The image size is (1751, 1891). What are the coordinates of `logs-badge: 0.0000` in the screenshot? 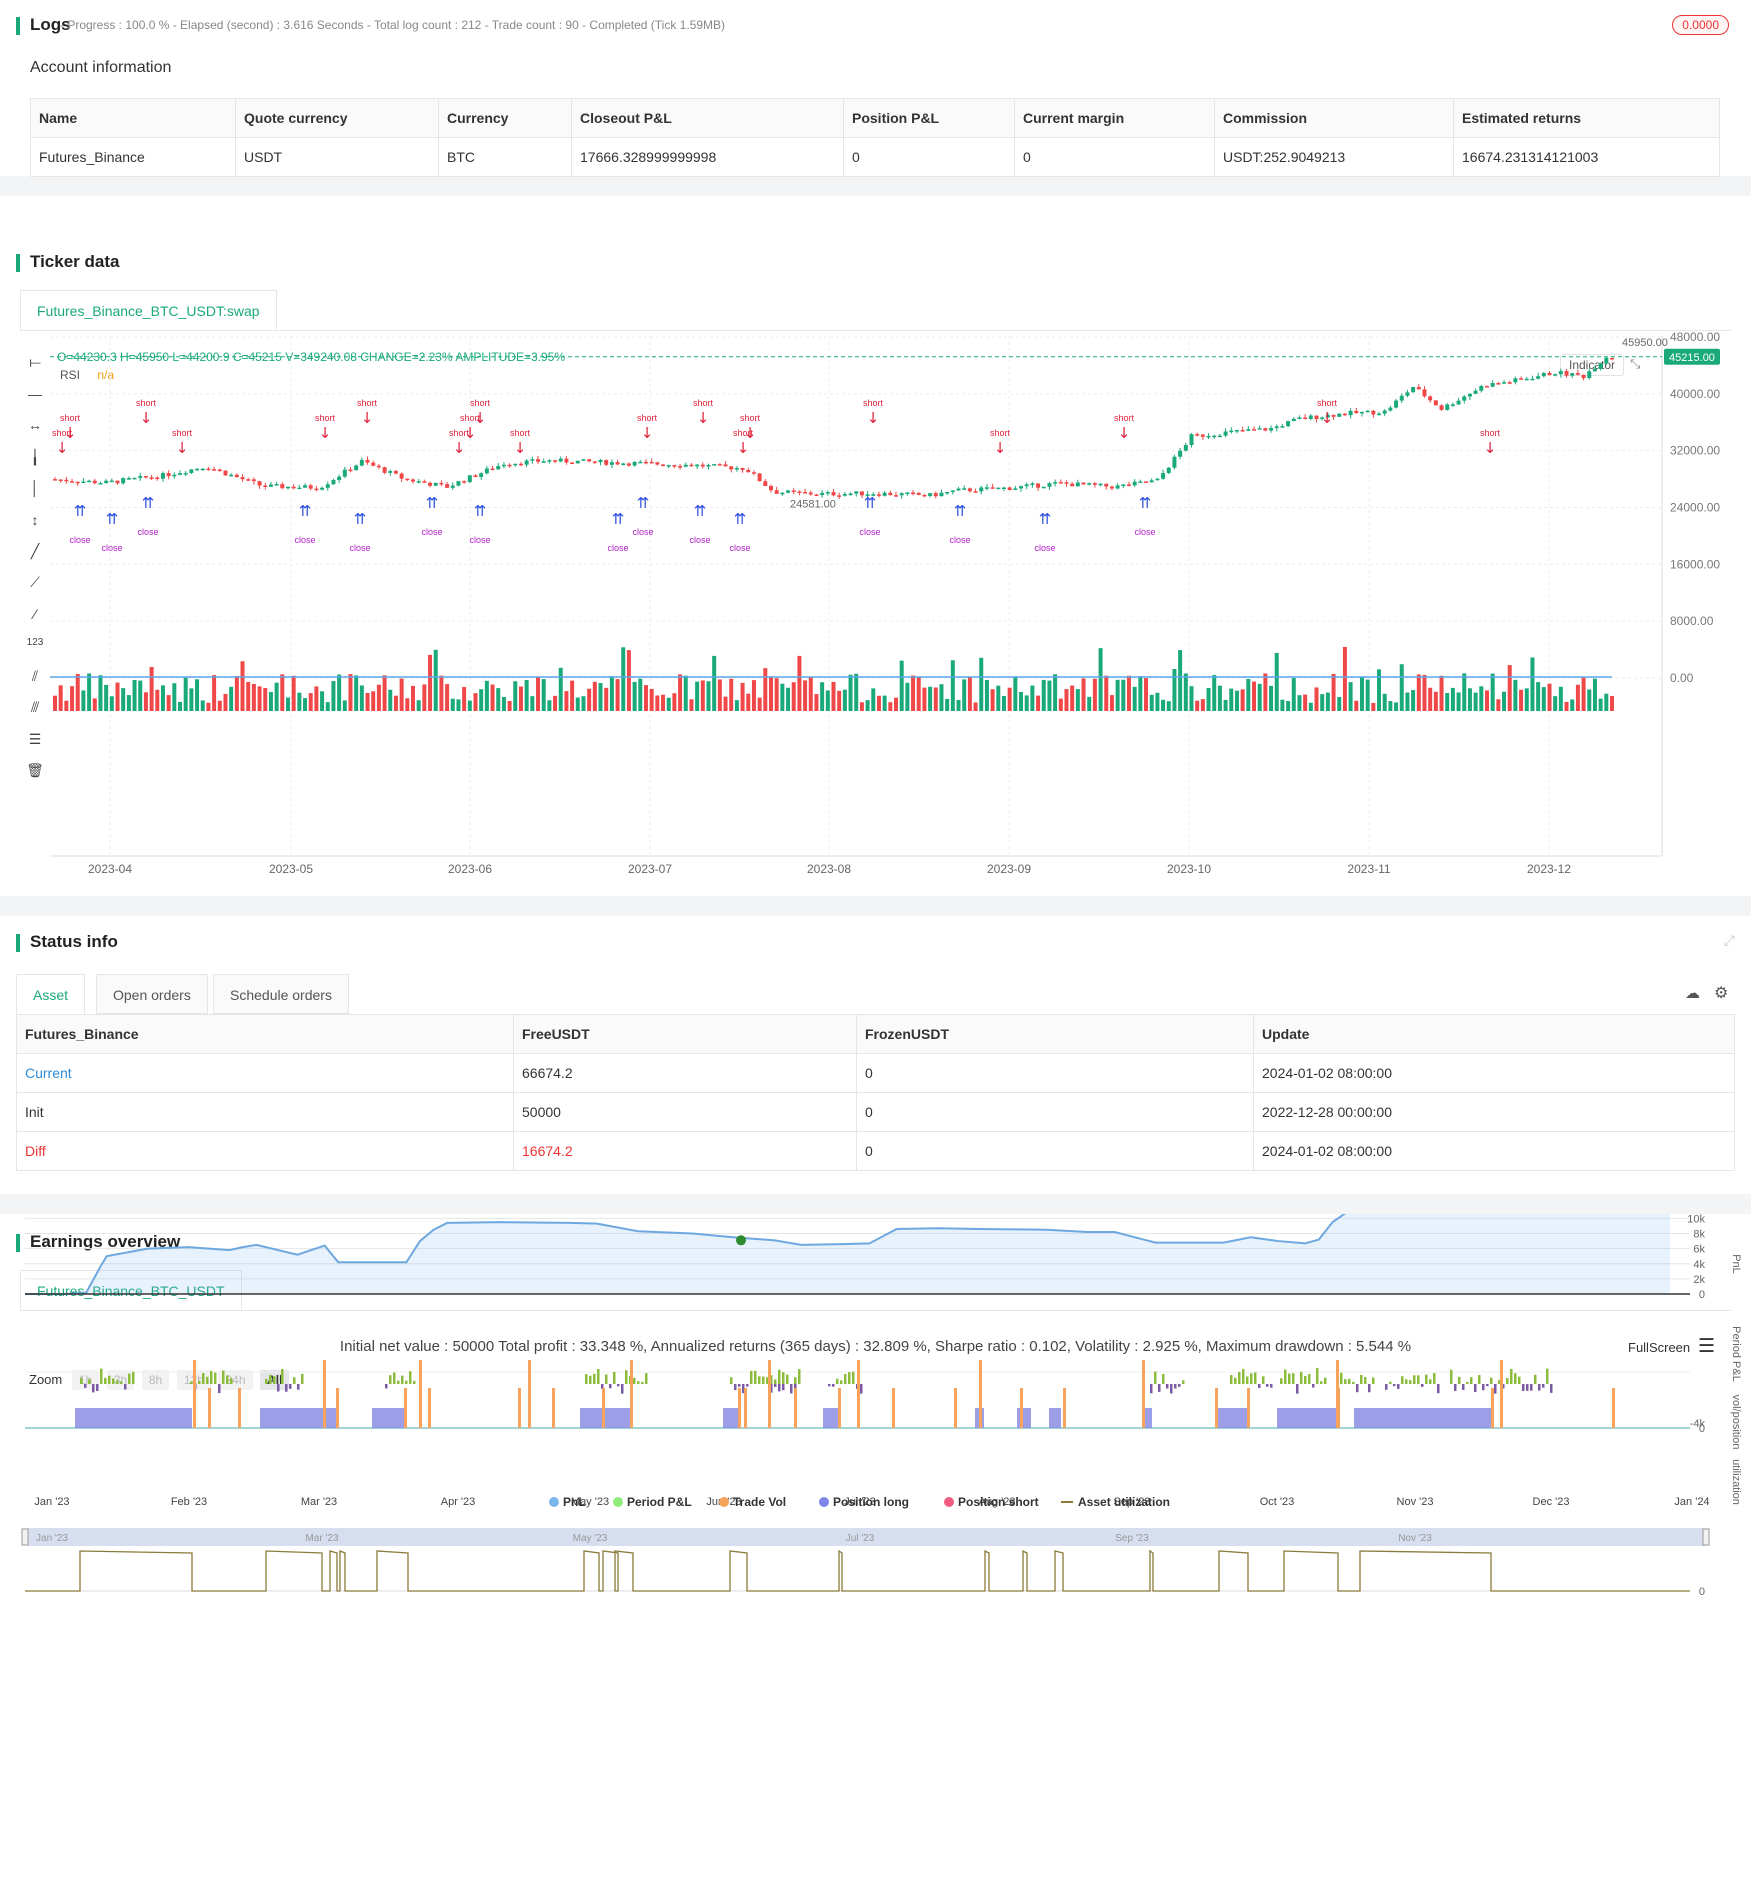 It's located at (1700, 25).